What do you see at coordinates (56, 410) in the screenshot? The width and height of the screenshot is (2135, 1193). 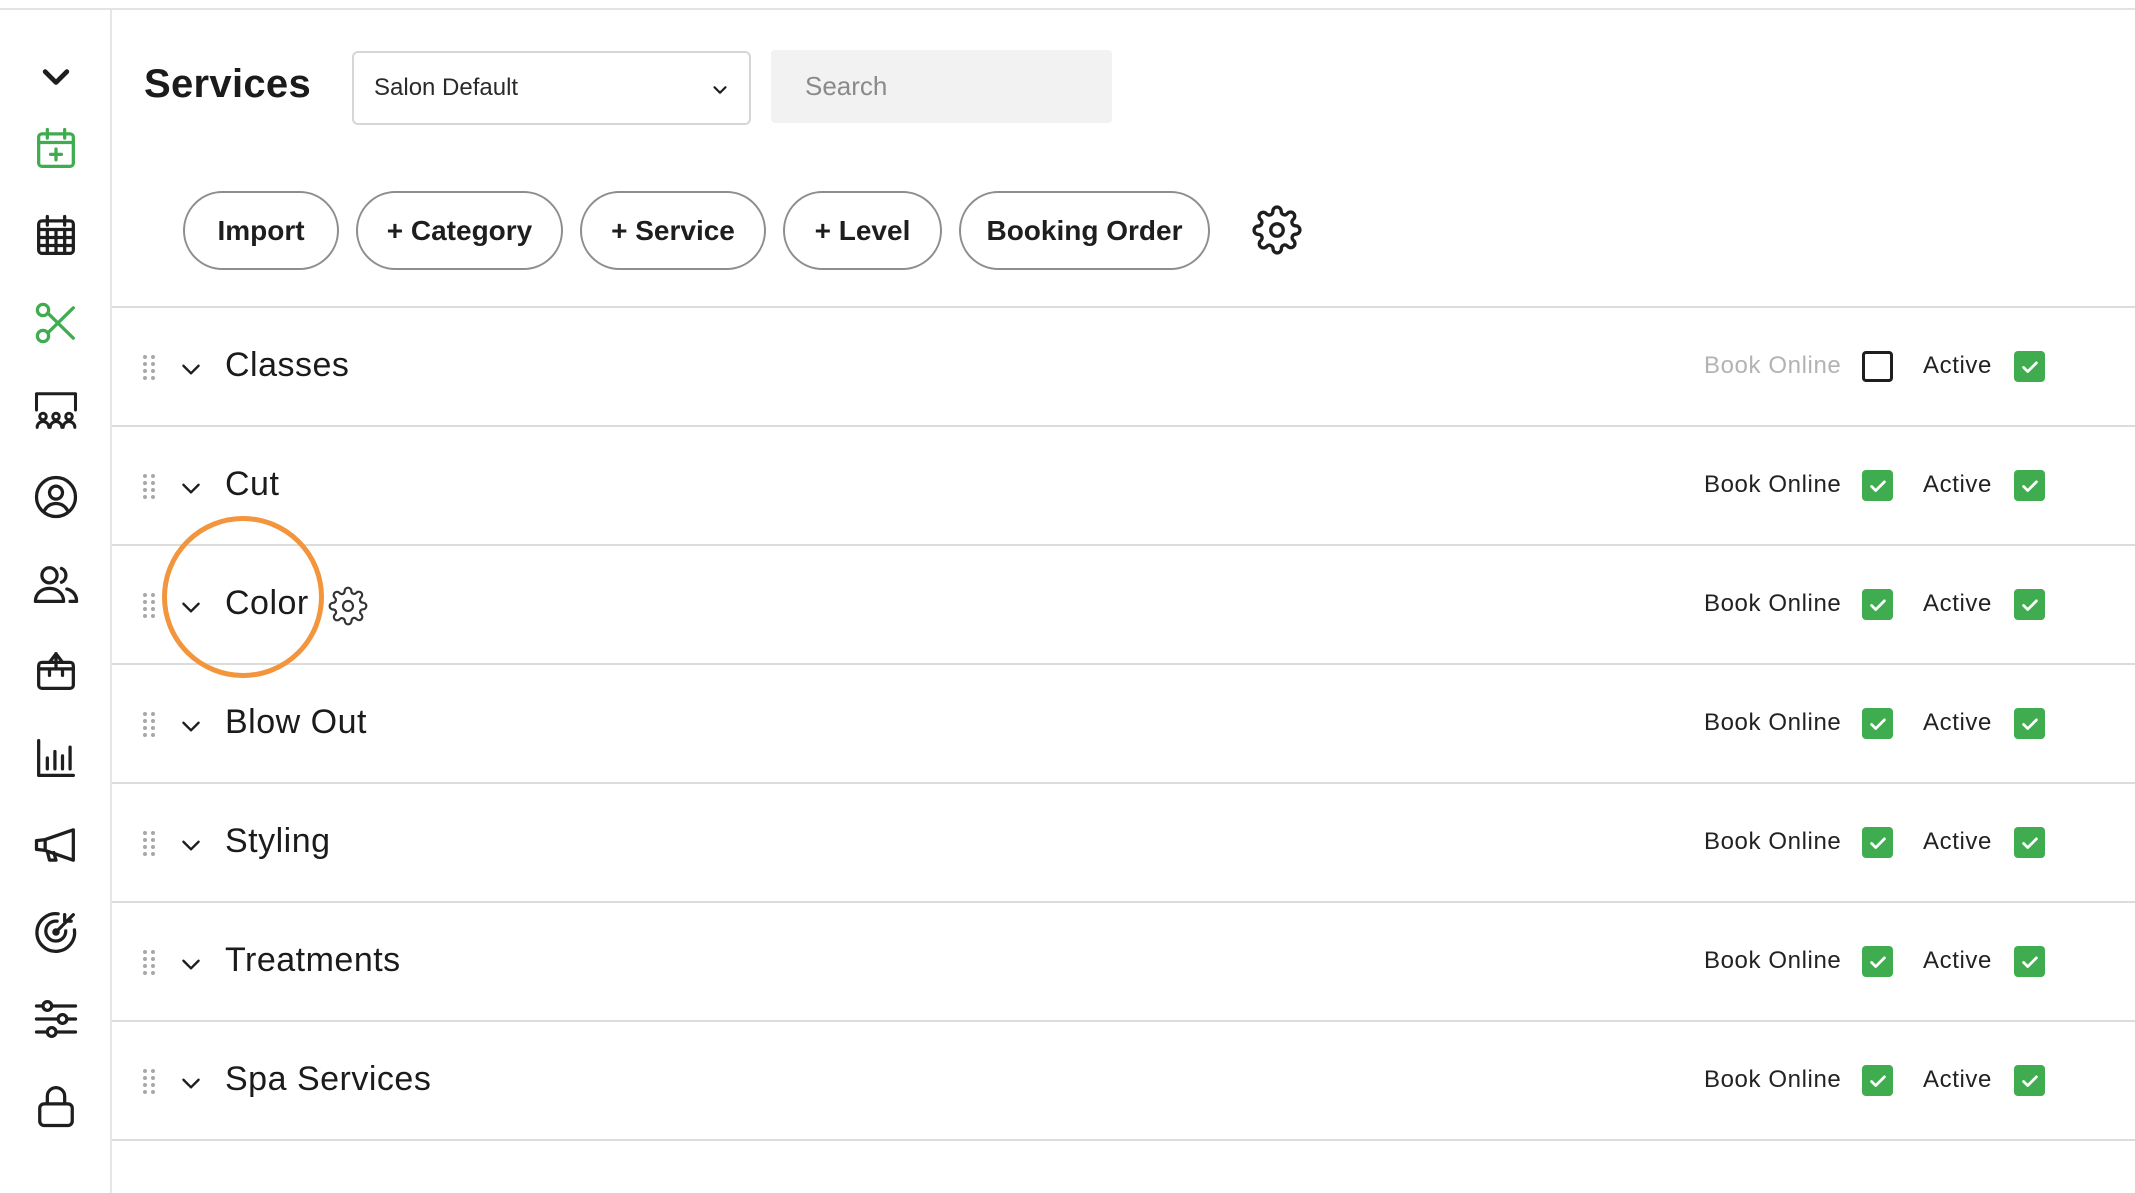 I see `team-board-icon` at bounding box center [56, 410].